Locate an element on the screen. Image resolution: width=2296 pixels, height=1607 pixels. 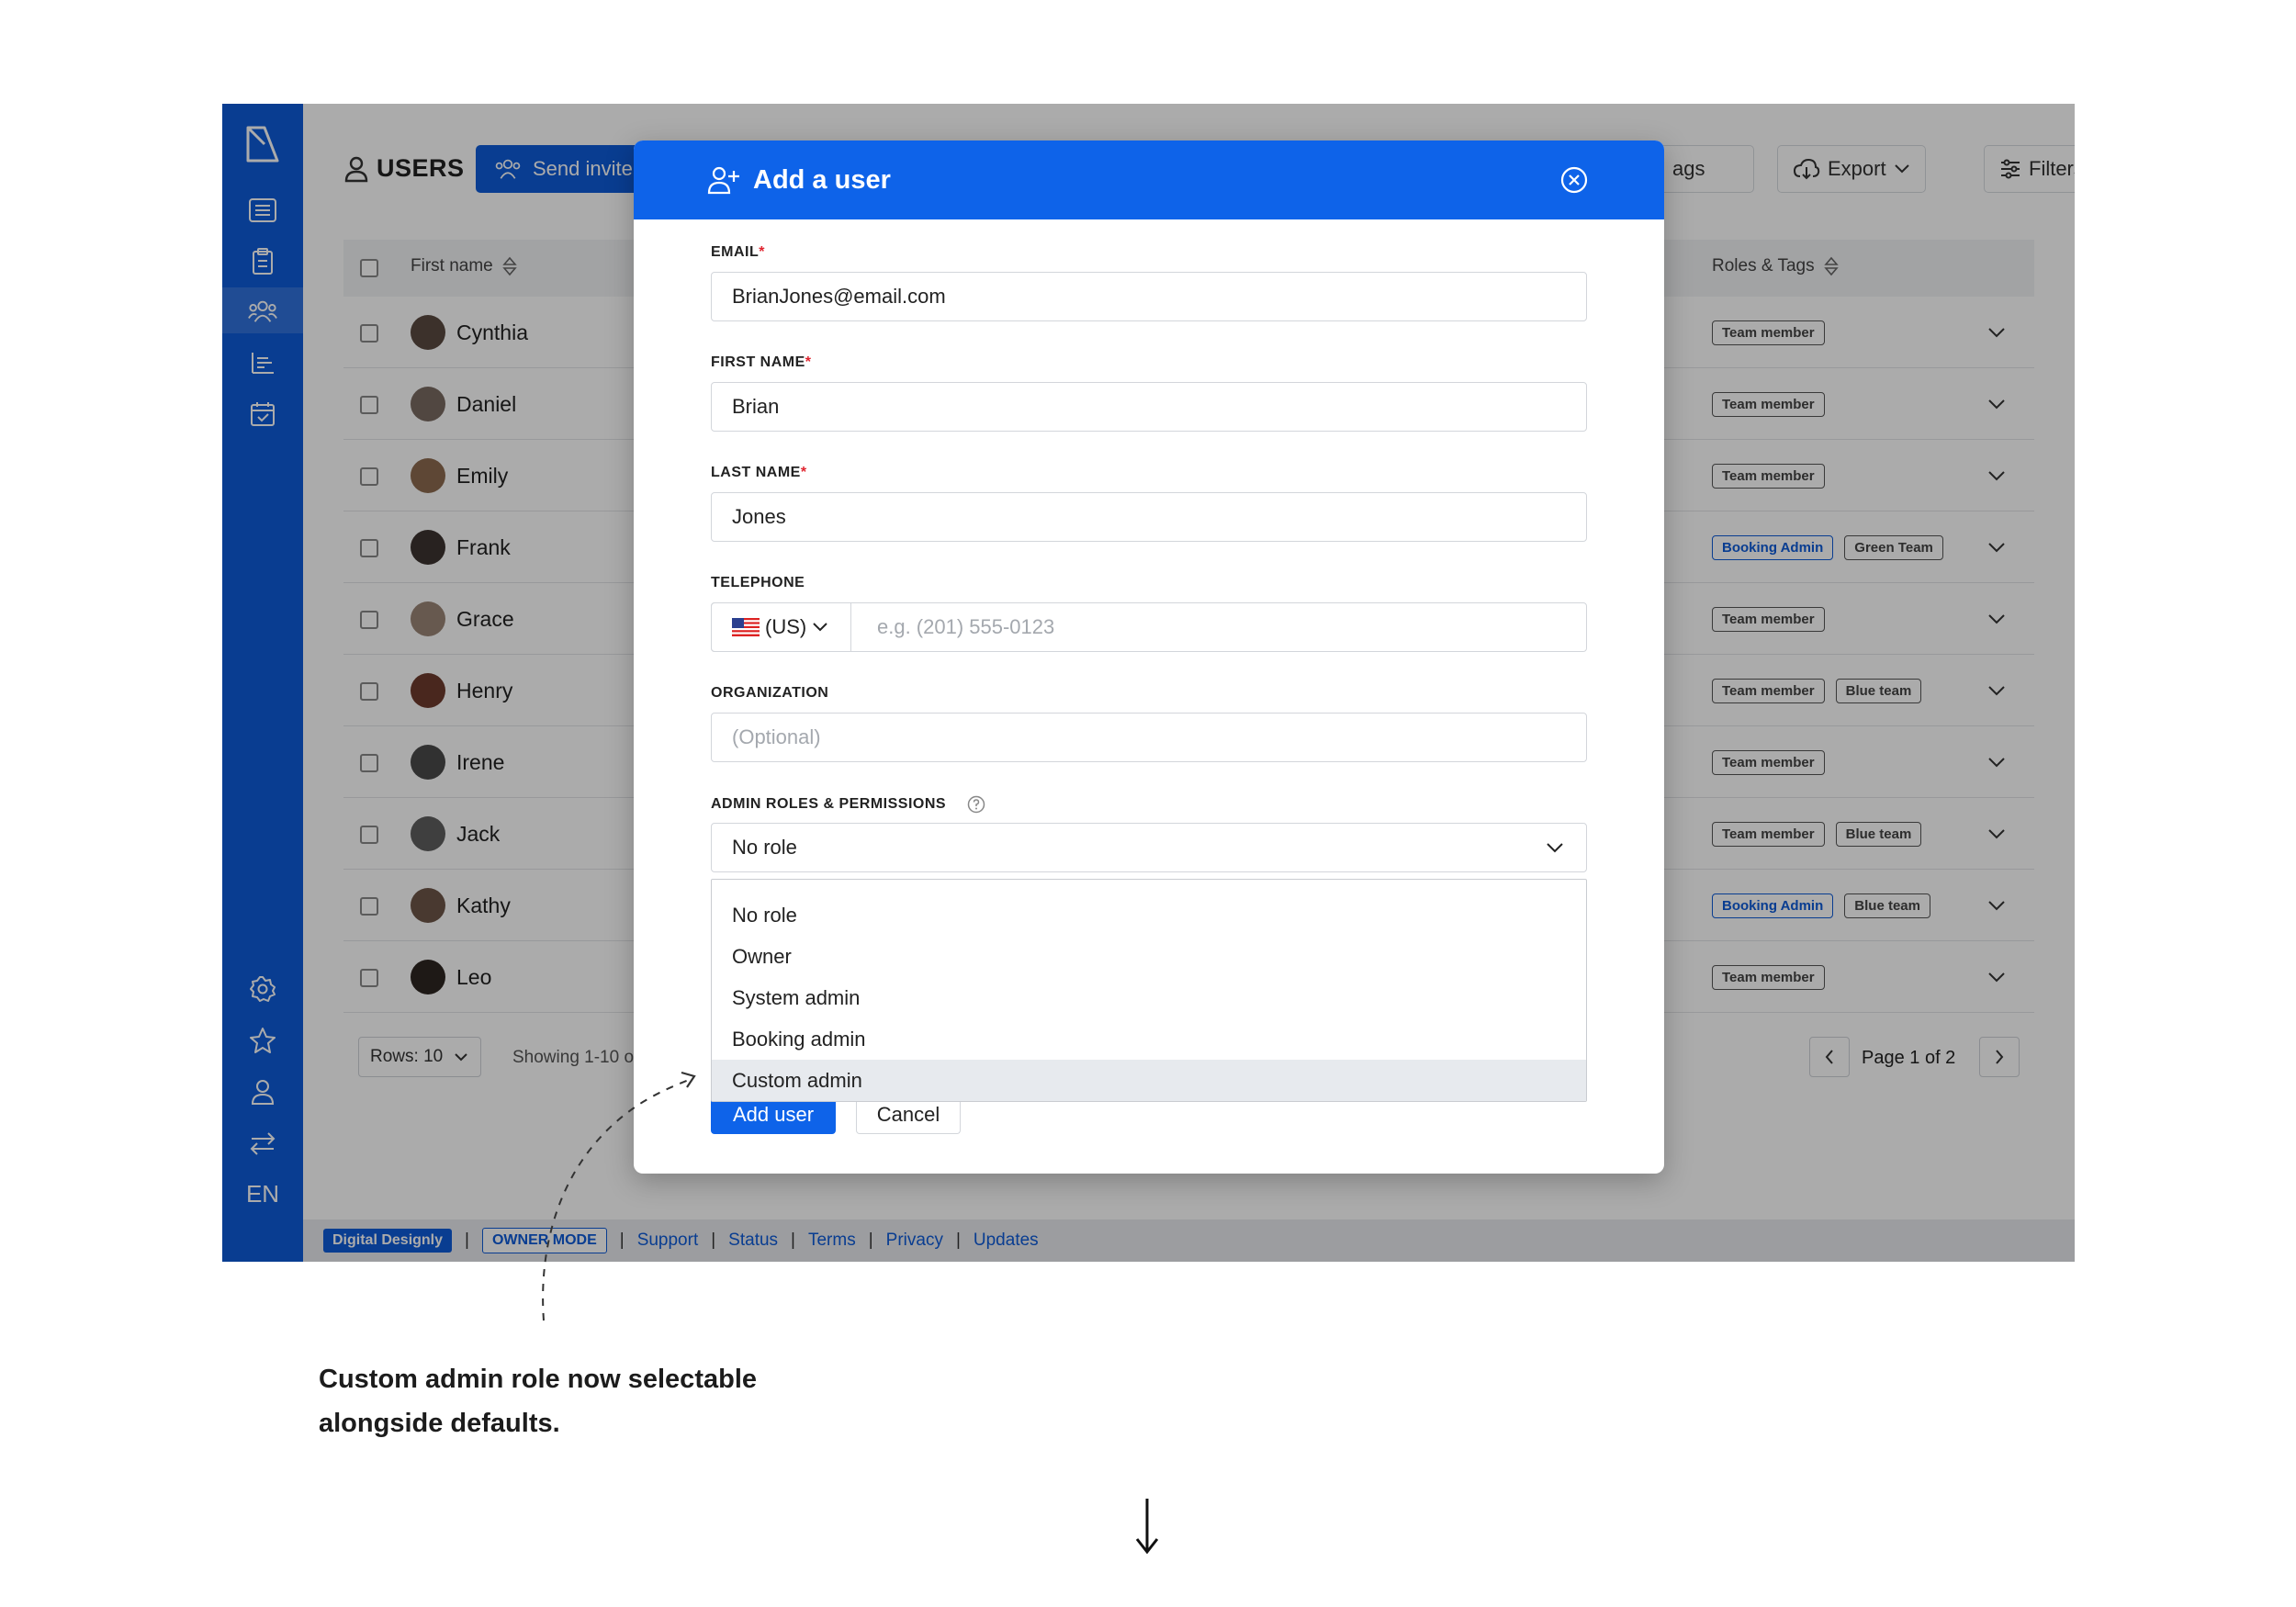
add-user-icon is located at coordinates (723, 180).